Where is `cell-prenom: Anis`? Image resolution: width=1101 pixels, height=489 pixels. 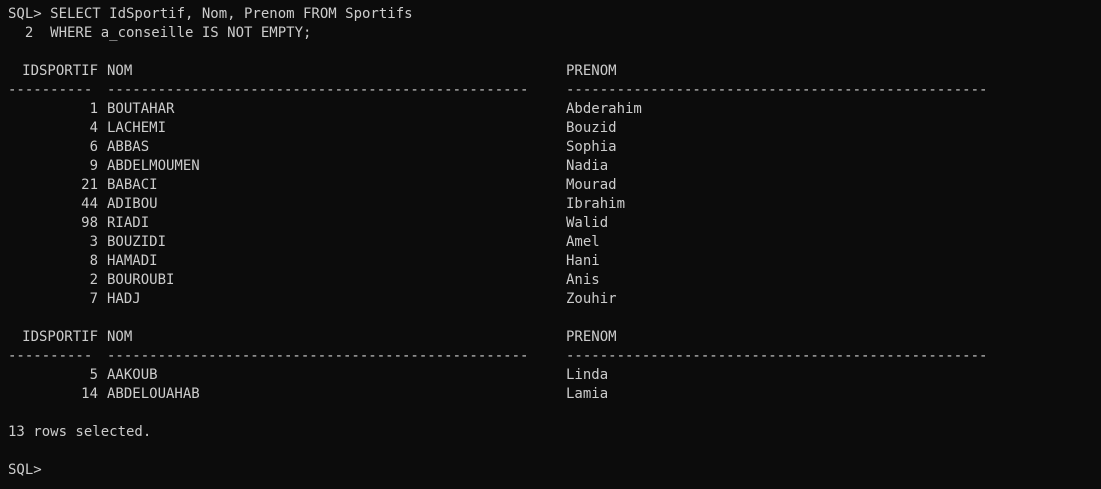
cell-prenom: Anis is located at coordinates (583, 280).